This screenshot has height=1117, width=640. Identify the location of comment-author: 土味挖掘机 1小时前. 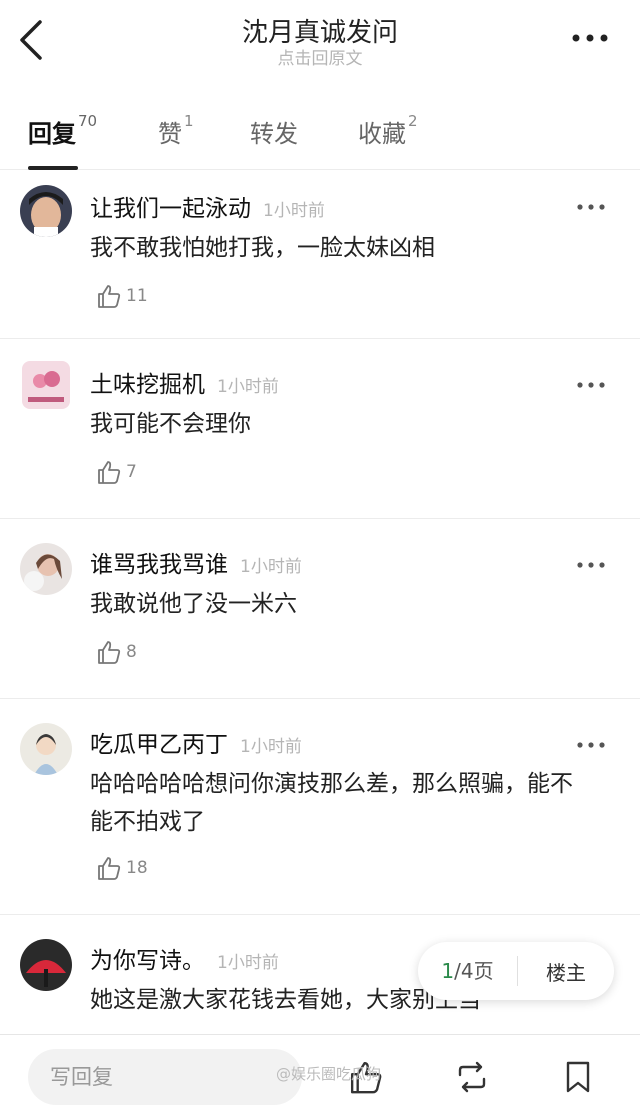
(184, 382).